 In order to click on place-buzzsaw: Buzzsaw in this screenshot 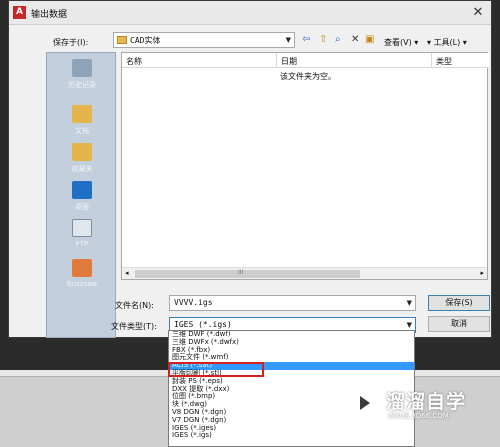, I will do `click(82, 273)`.